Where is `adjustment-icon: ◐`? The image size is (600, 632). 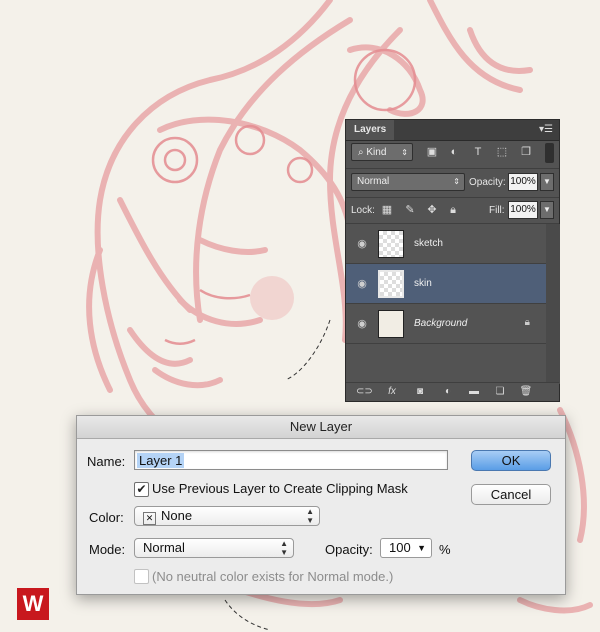
adjustment-icon: ◐ is located at coordinates (448, 392).